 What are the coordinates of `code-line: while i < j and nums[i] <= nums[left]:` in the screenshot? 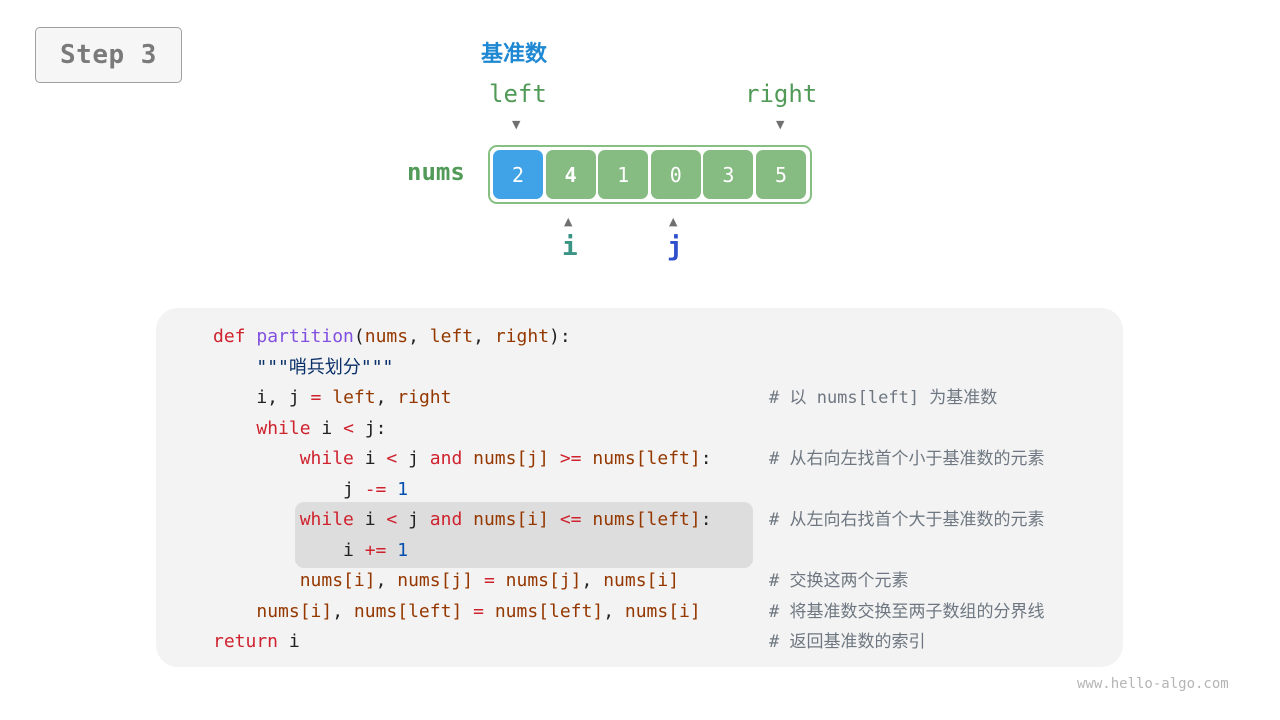 It's located at (462, 520).